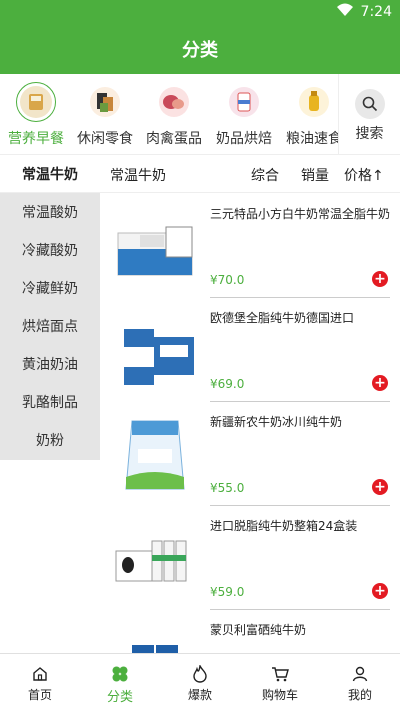 The image size is (400, 710). I want to click on page-title: 分类, so click(200, 50).